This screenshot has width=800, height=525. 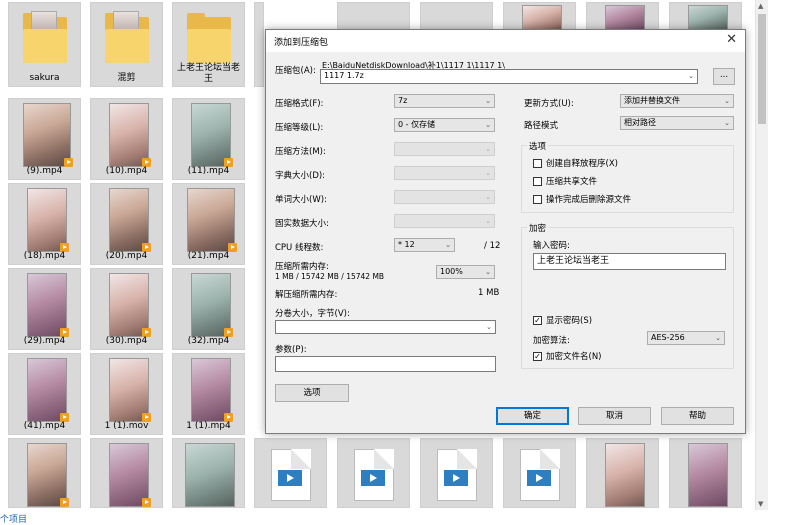 I want to click on scrollbar-thumb, so click(x=762, y=69).